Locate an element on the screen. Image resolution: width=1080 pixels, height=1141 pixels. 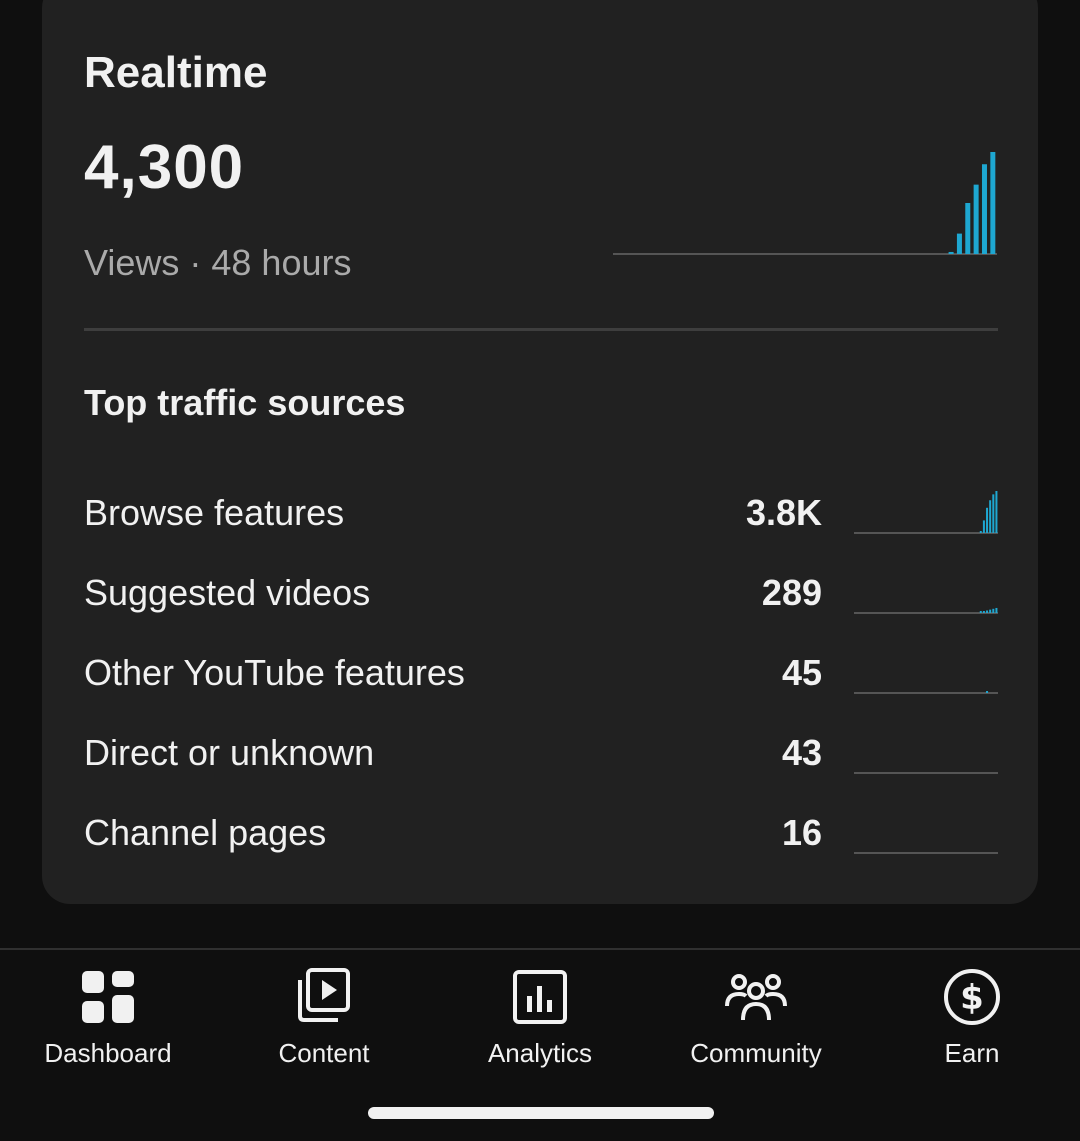
traffic-source-name: Direct or unknown is located at coordinates (229, 752).